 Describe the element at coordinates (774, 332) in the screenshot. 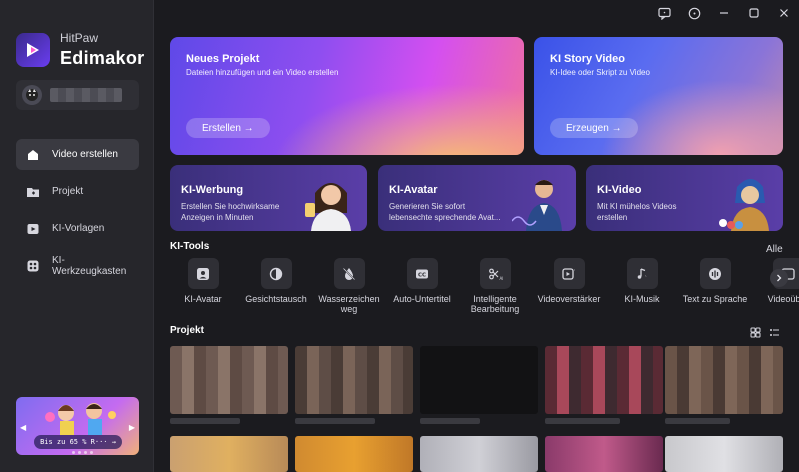

I see `list-view-icon` at that location.